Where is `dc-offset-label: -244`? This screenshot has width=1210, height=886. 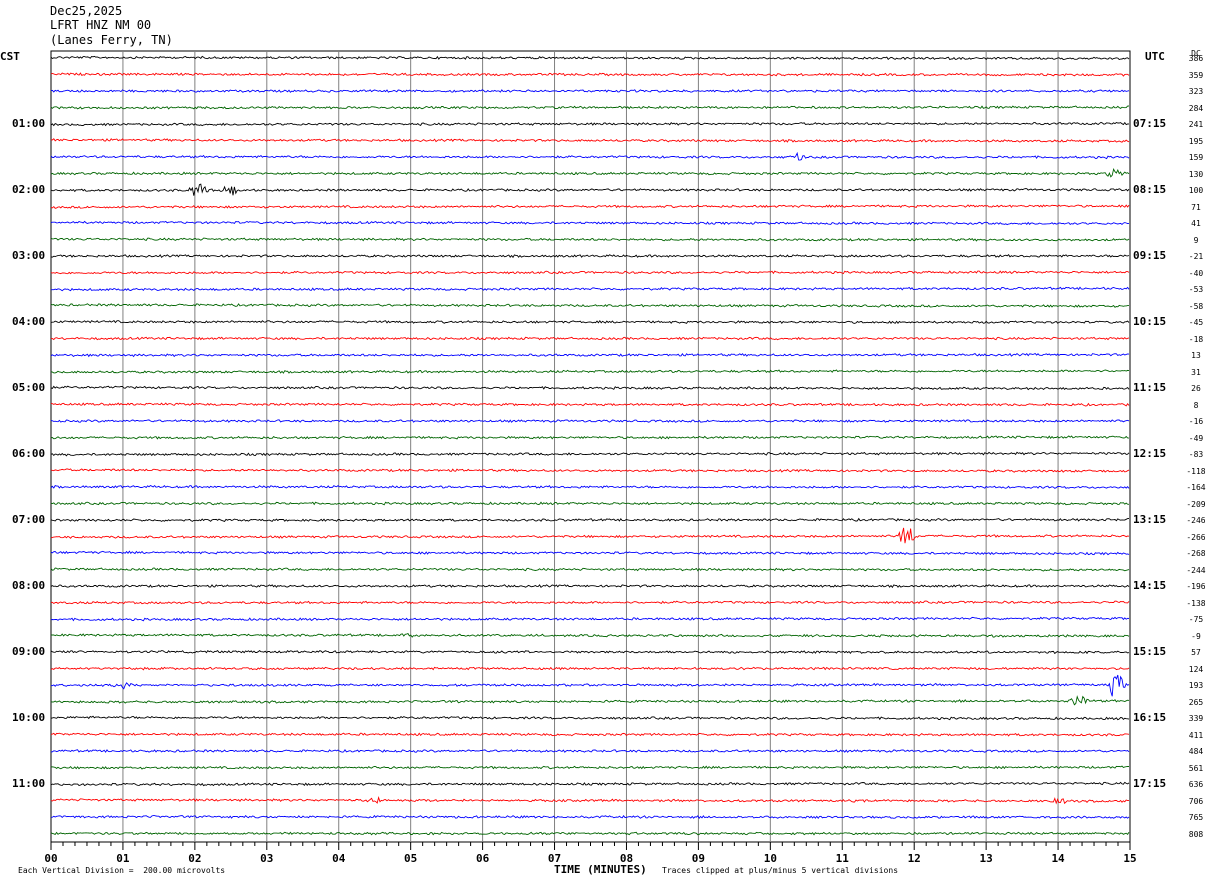 dc-offset-label: -244 is located at coordinates (1196, 570).